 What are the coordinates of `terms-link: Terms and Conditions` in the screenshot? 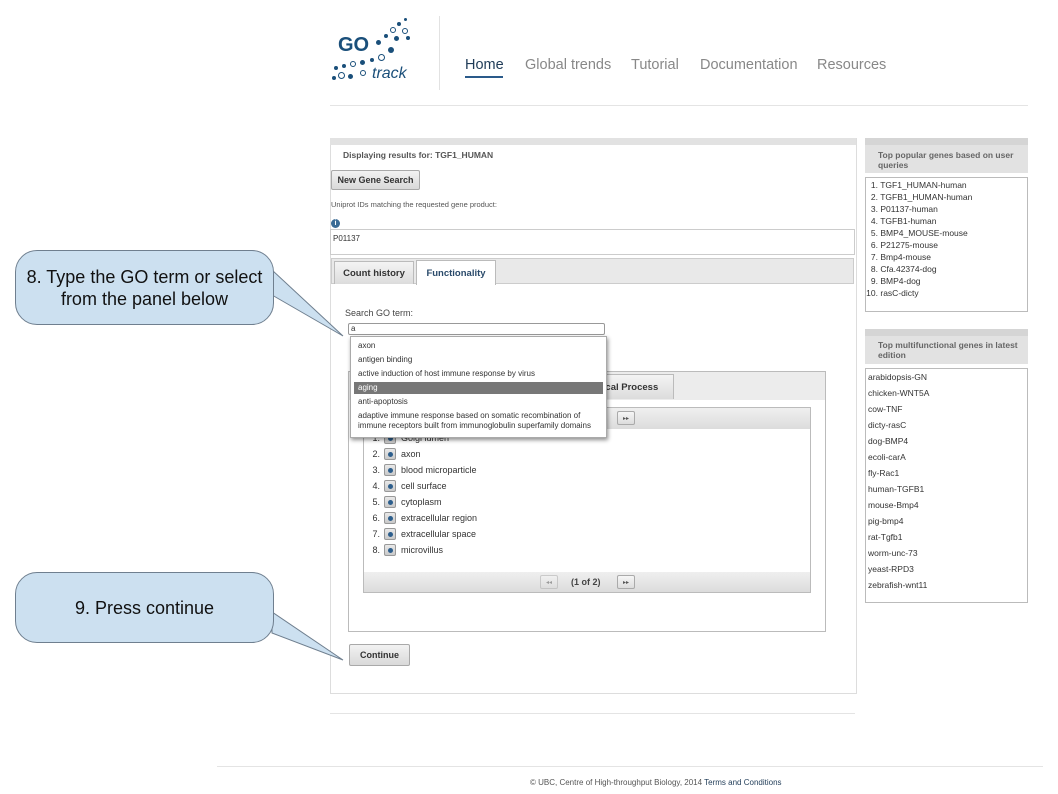 It's located at (742, 782).